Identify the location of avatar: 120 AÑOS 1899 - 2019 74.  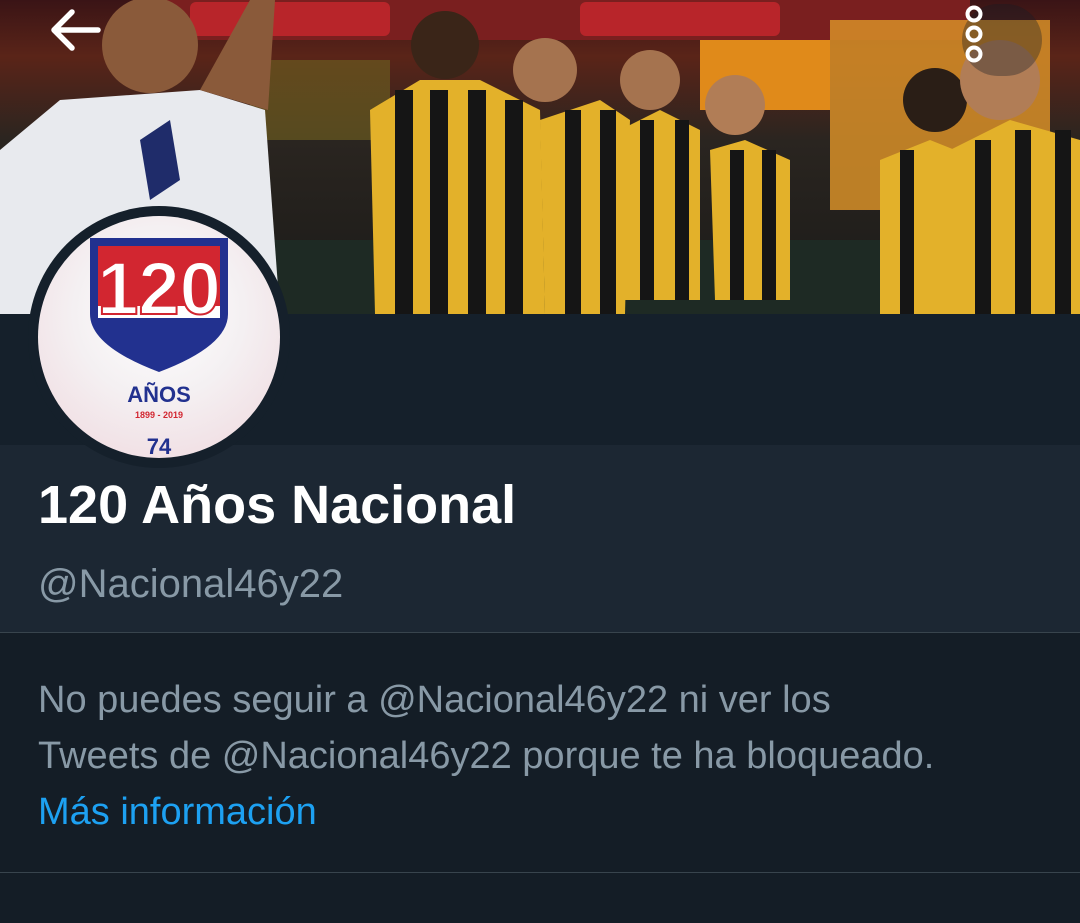
(159, 337).